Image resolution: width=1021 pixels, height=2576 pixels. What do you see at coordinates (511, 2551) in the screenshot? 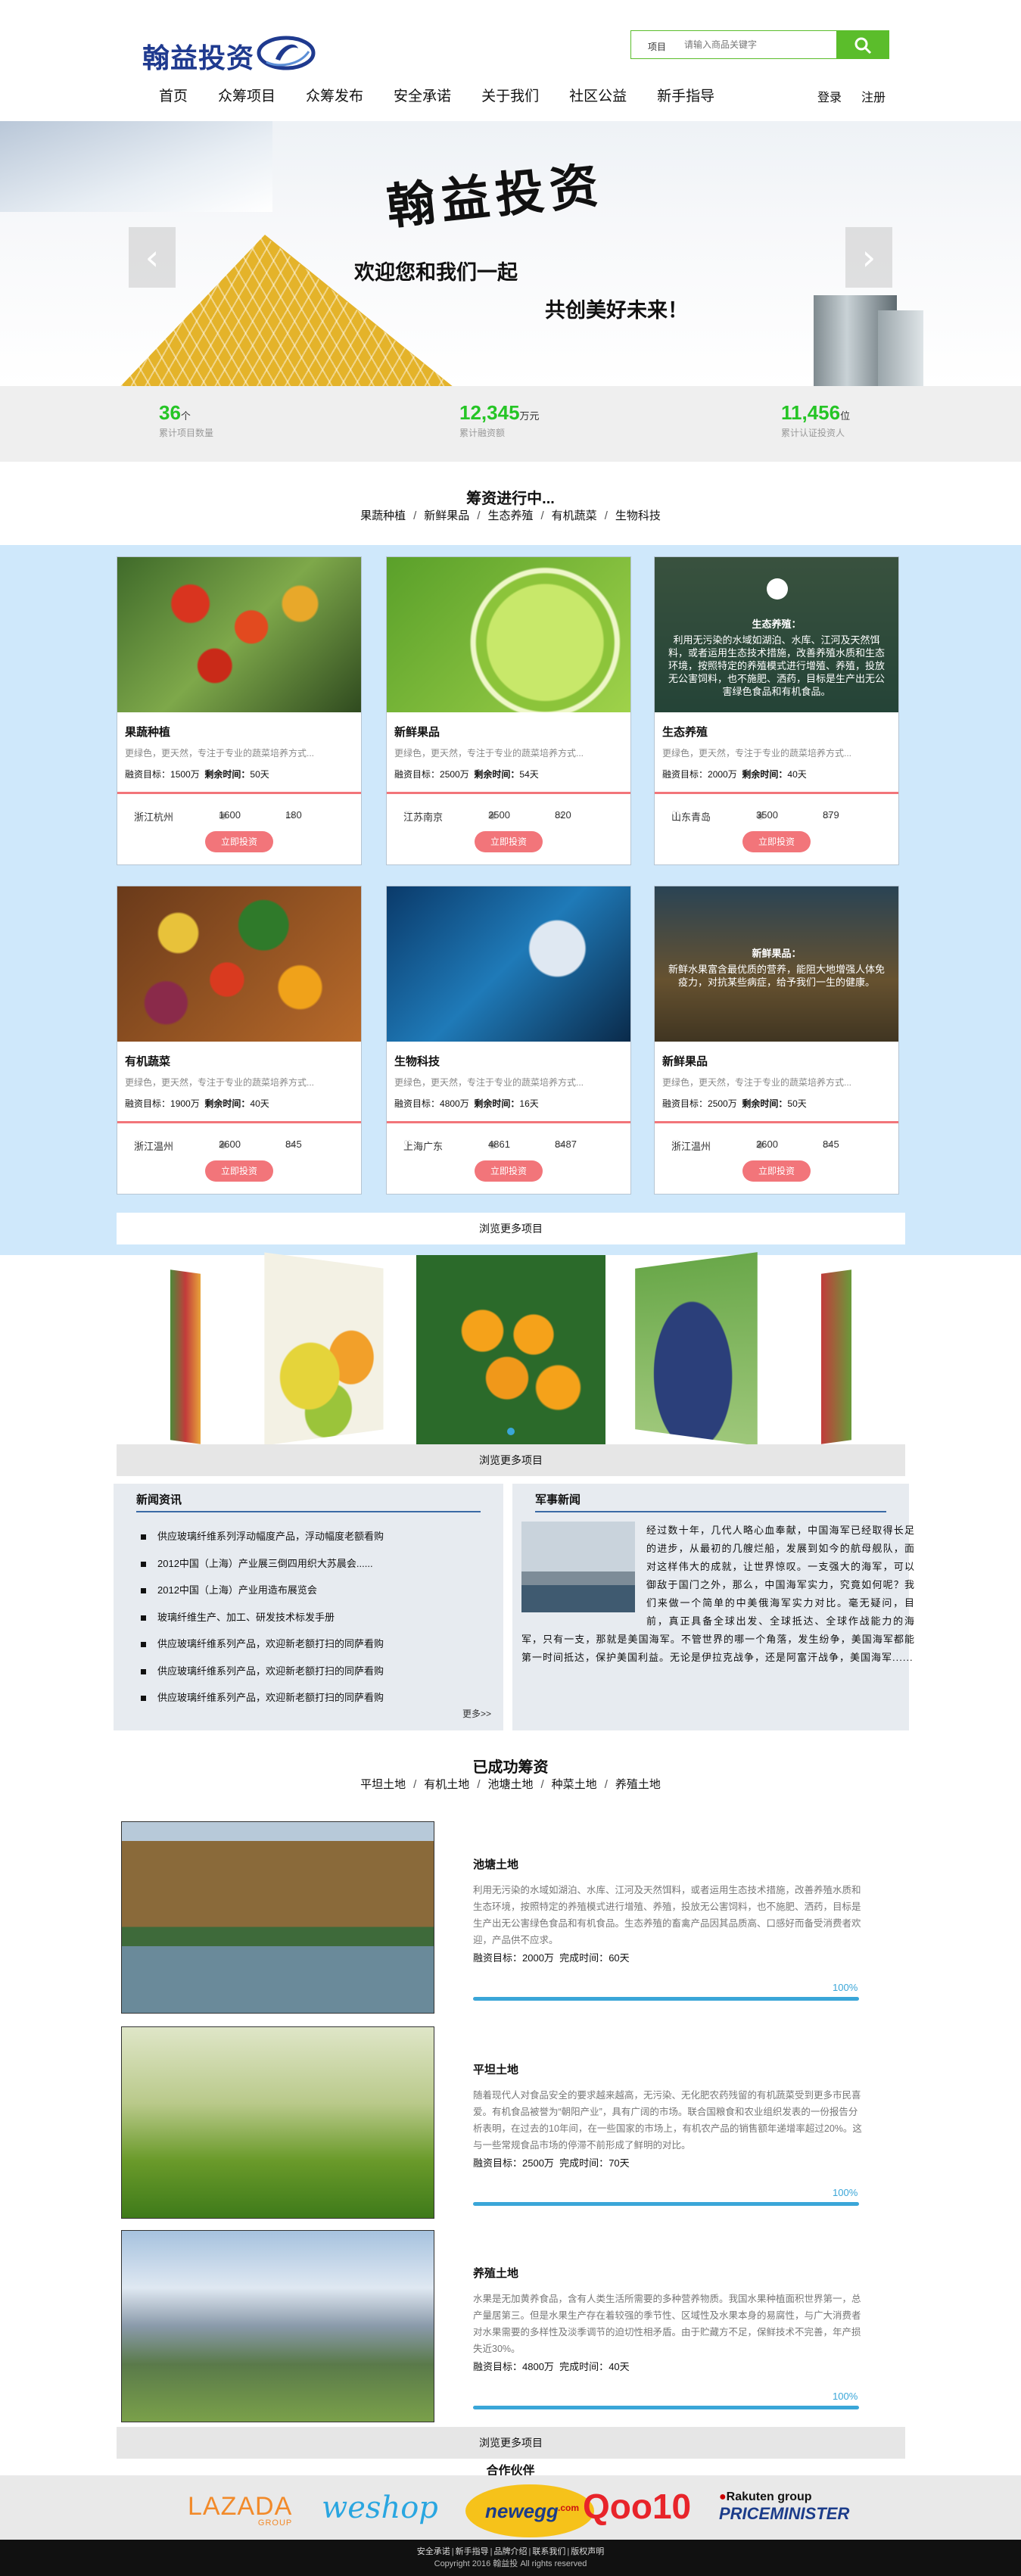
I see `footer-link: 品牌介绍` at bounding box center [511, 2551].